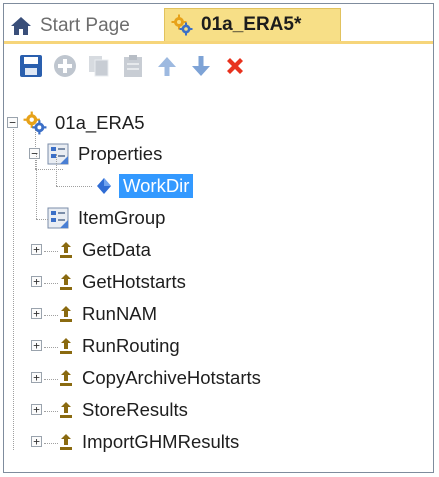 The image size is (439, 477). What do you see at coordinates (120, 153) in the screenshot?
I see `tree-node-label: Properties` at bounding box center [120, 153].